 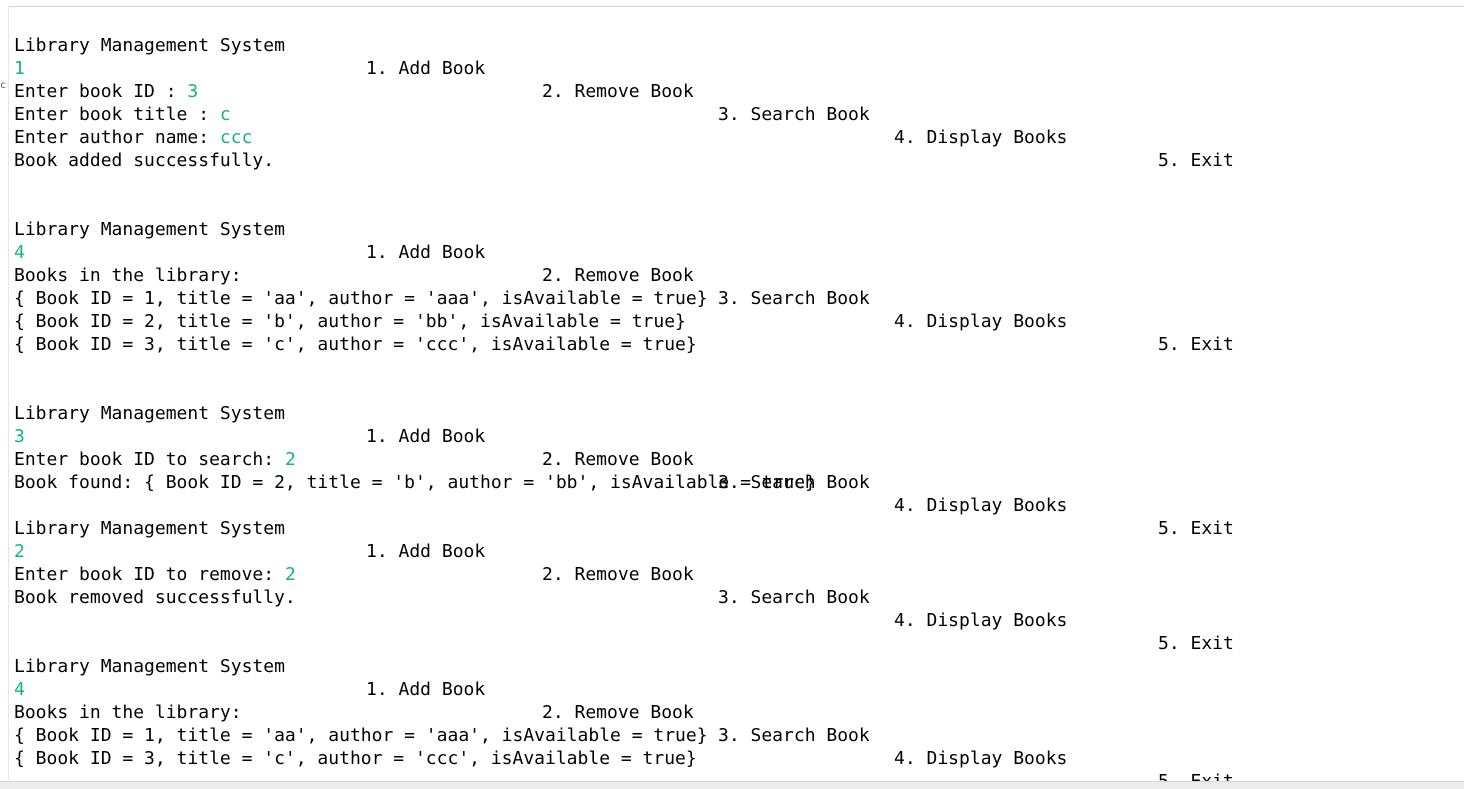 I want to click on prompt-line: Enter author name: ccc, so click(x=739, y=137).